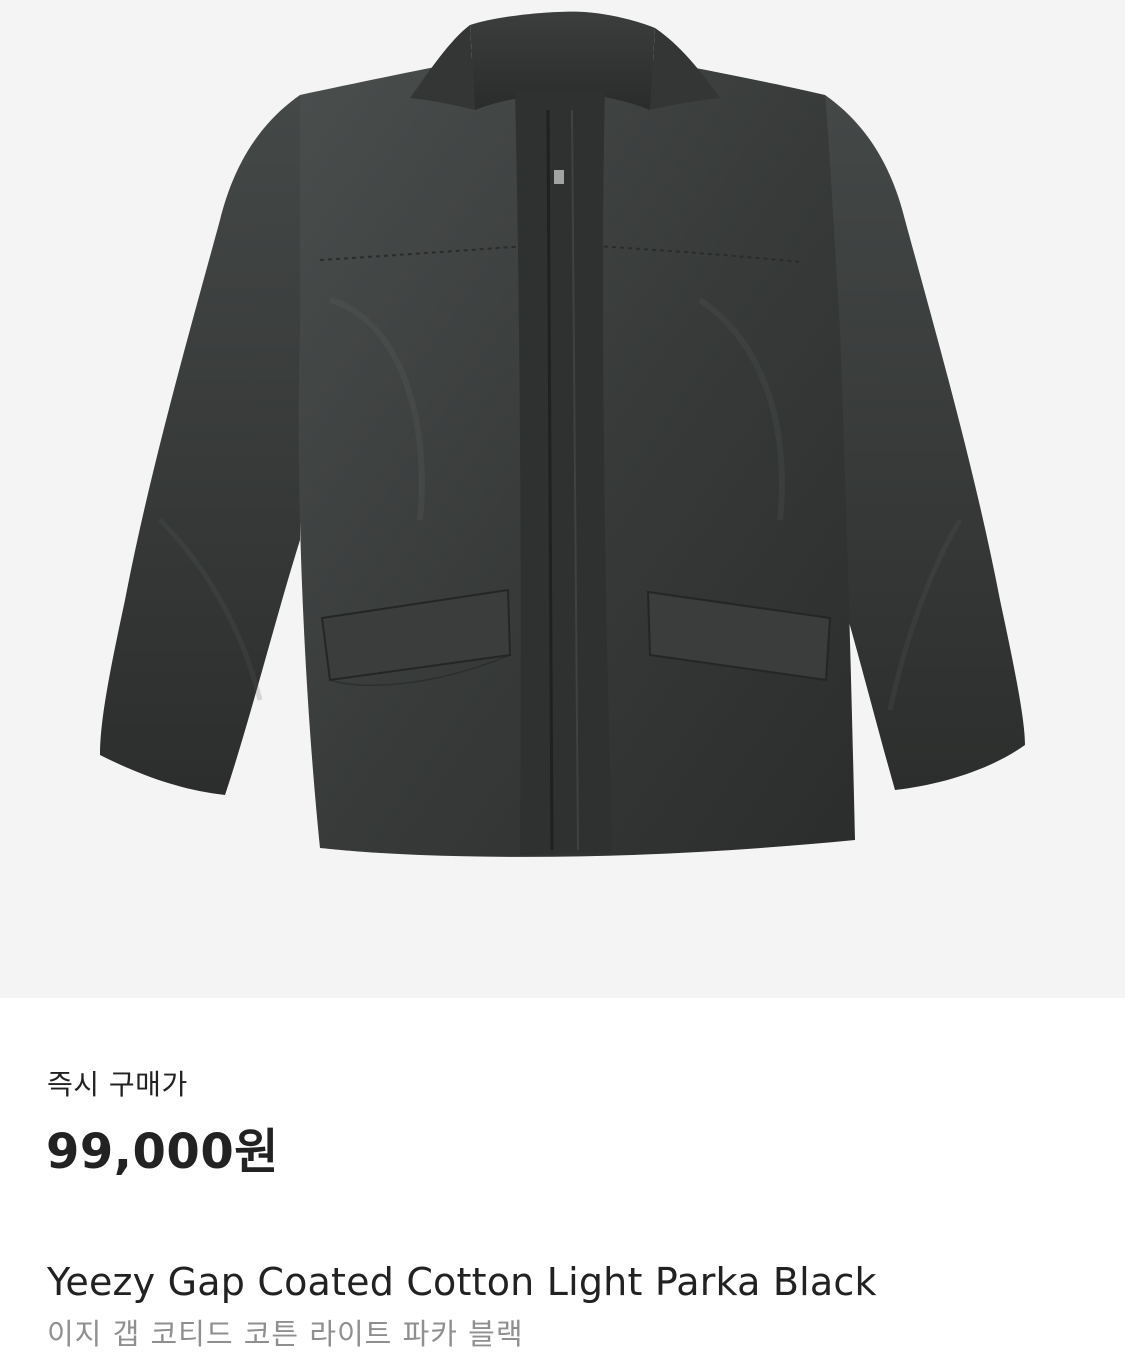 The image size is (1125, 1366). What do you see at coordinates (925, 442) in the screenshot?
I see `right-sleeve` at bounding box center [925, 442].